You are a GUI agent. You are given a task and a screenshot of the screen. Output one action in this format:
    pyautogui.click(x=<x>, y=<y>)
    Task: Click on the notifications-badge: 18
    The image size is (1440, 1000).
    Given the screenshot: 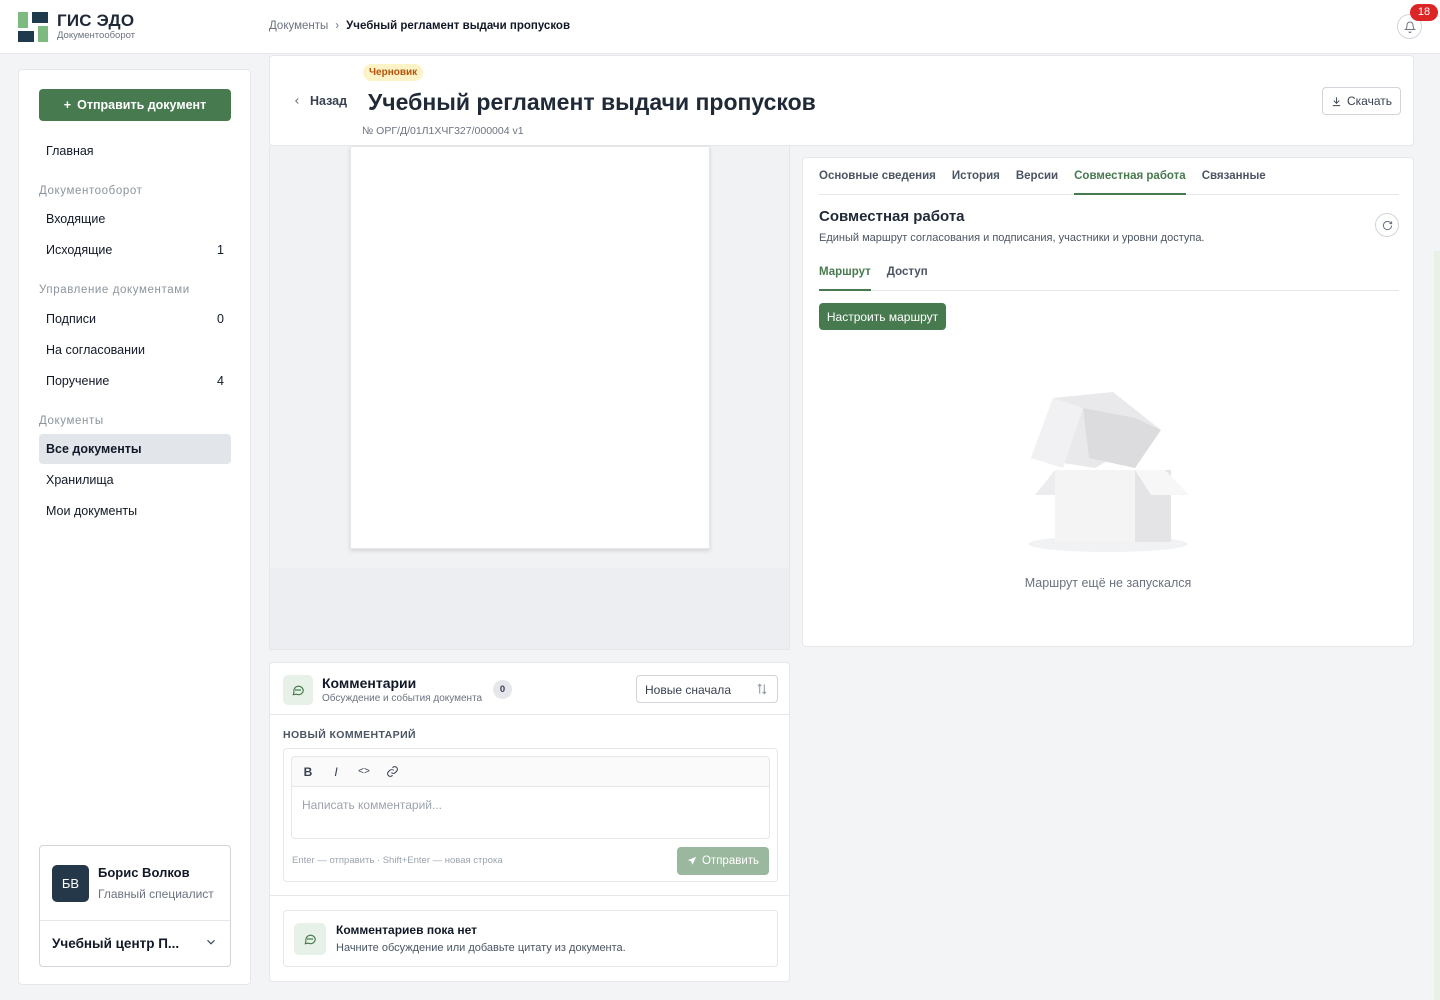 What is the action you would take?
    pyautogui.click(x=1424, y=12)
    